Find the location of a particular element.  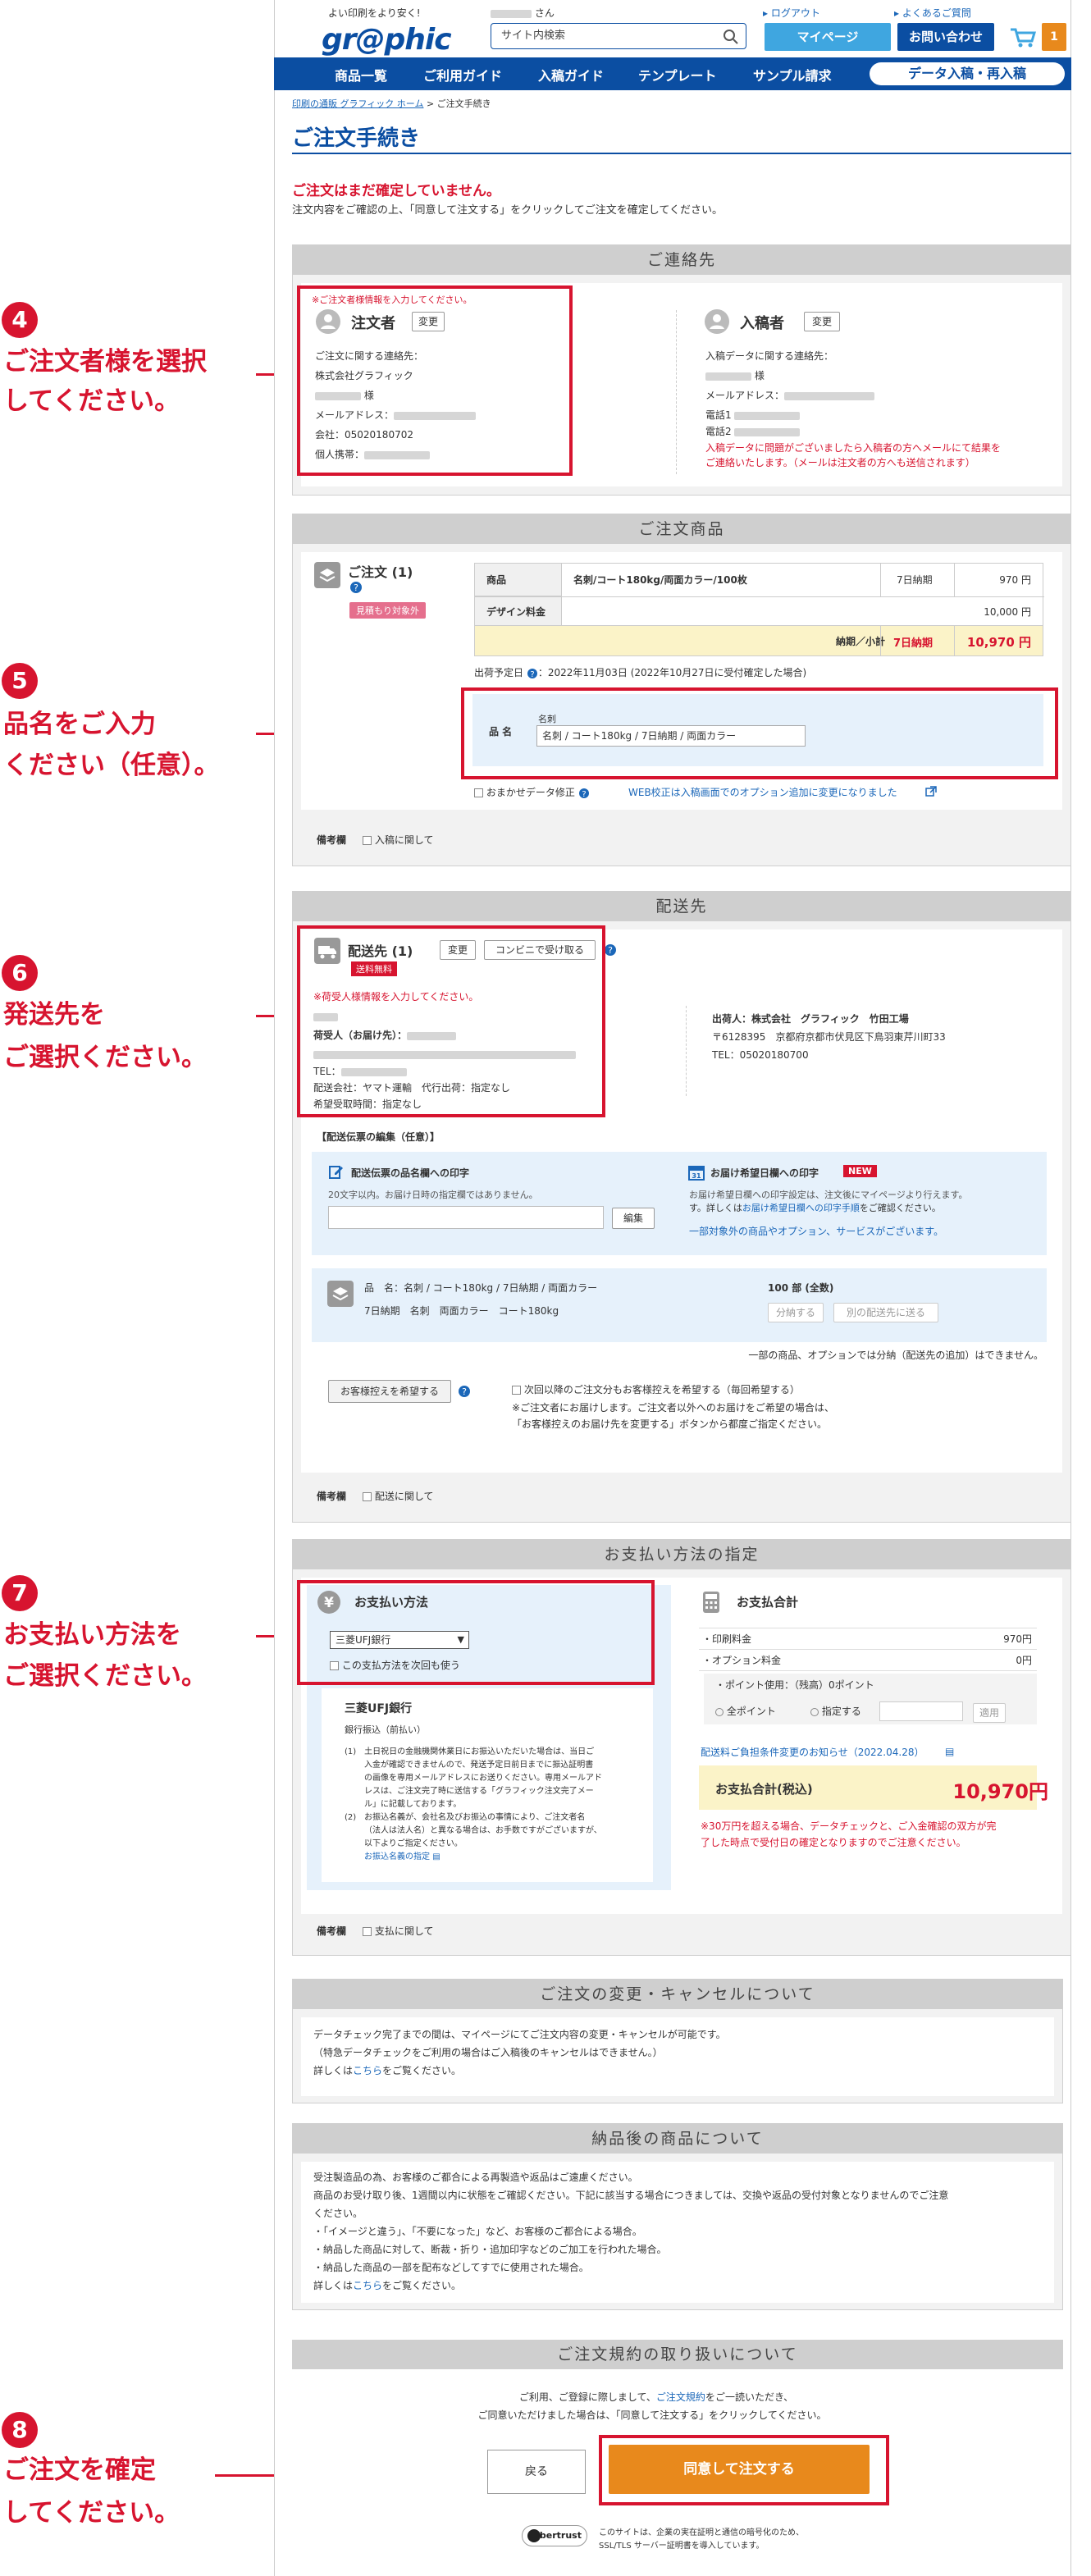

annotation-7-line2: ご選択ください。 is located at coordinates (105, 1676).